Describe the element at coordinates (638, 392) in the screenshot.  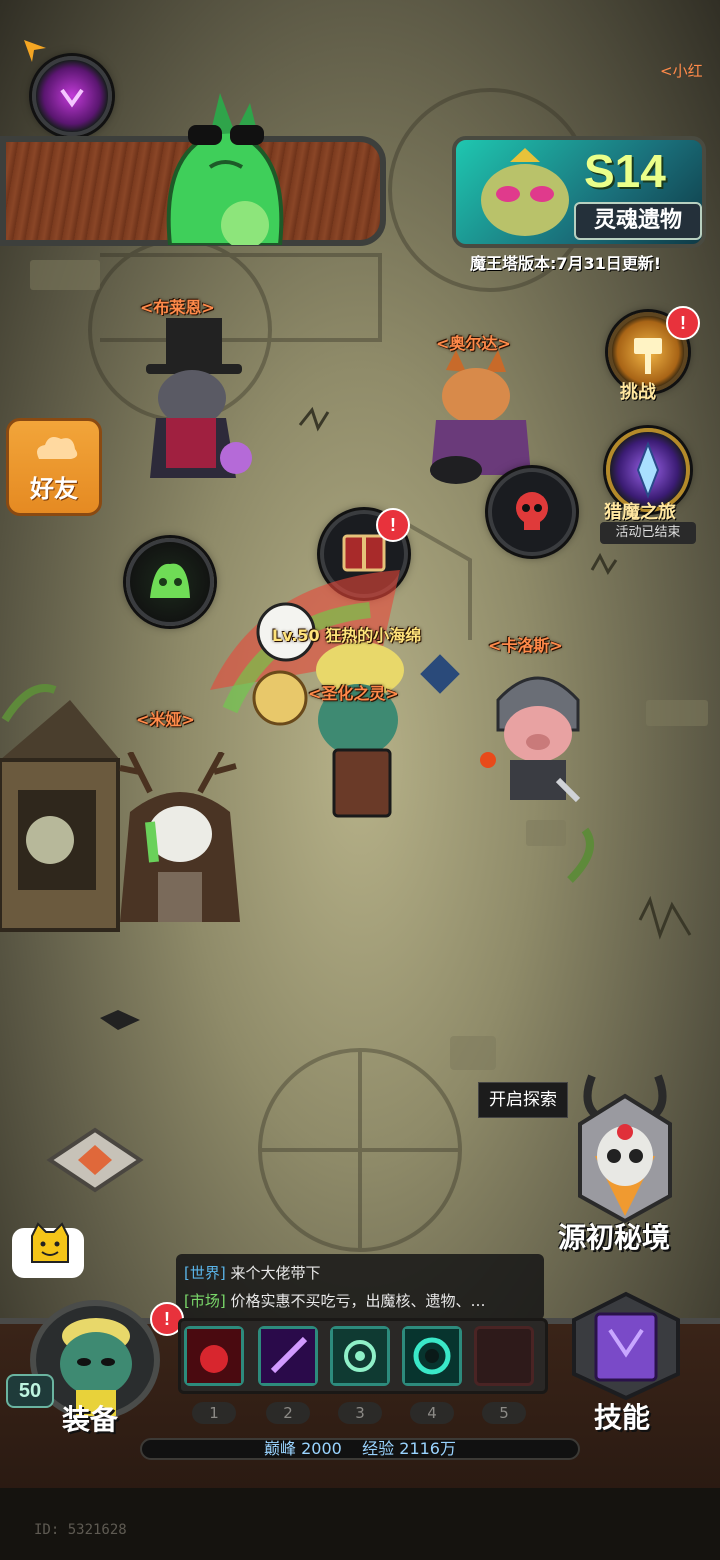
I see `challenge-label: 挑战` at that location.